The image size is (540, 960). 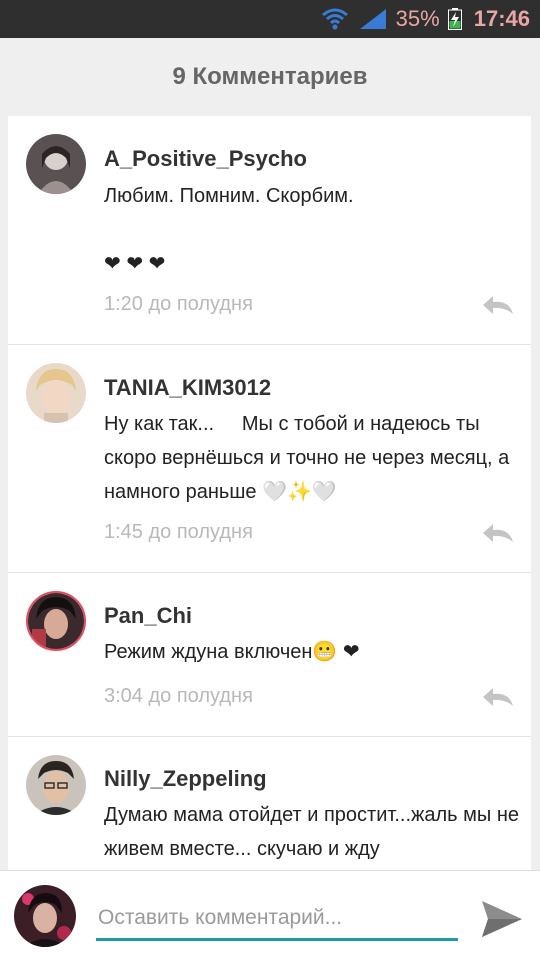 What do you see at coordinates (372, 19) in the screenshot?
I see `signal-icon` at bounding box center [372, 19].